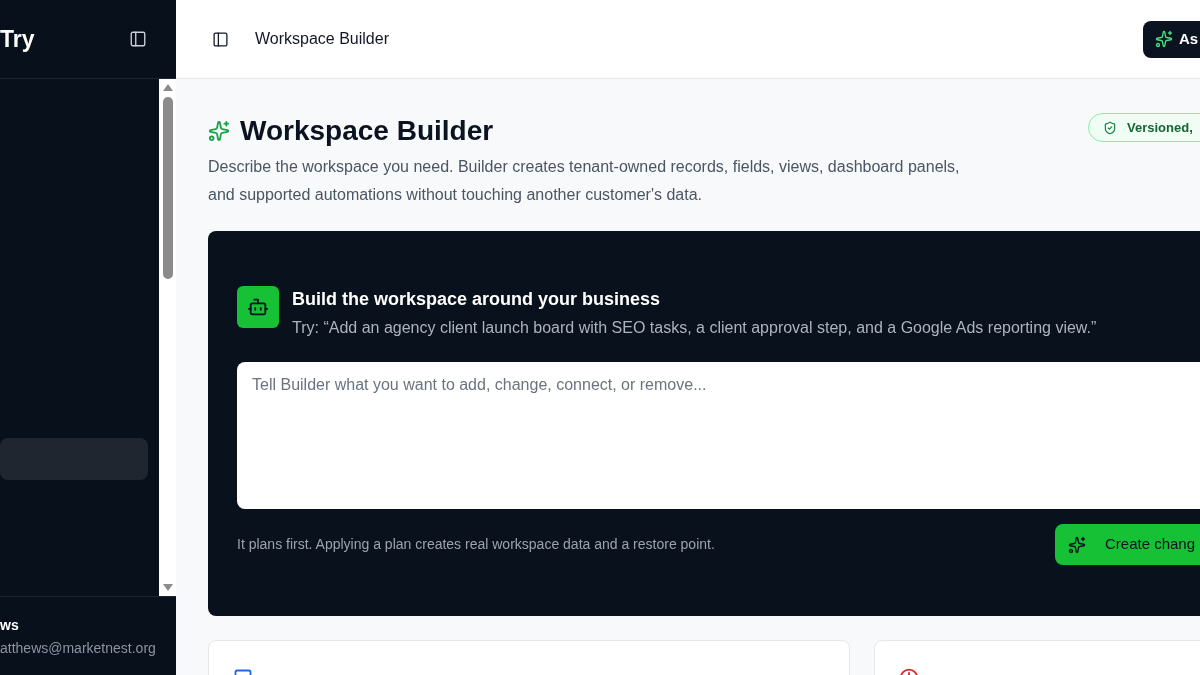 The image size is (1200, 675). I want to click on scroll-down-arrow-icon, so click(167, 587).